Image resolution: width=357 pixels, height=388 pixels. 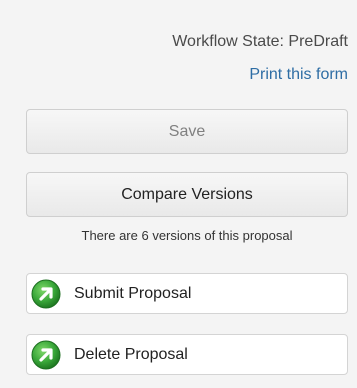 I want to click on compare-versions-button: Compare Versions, so click(x=187, y=194).